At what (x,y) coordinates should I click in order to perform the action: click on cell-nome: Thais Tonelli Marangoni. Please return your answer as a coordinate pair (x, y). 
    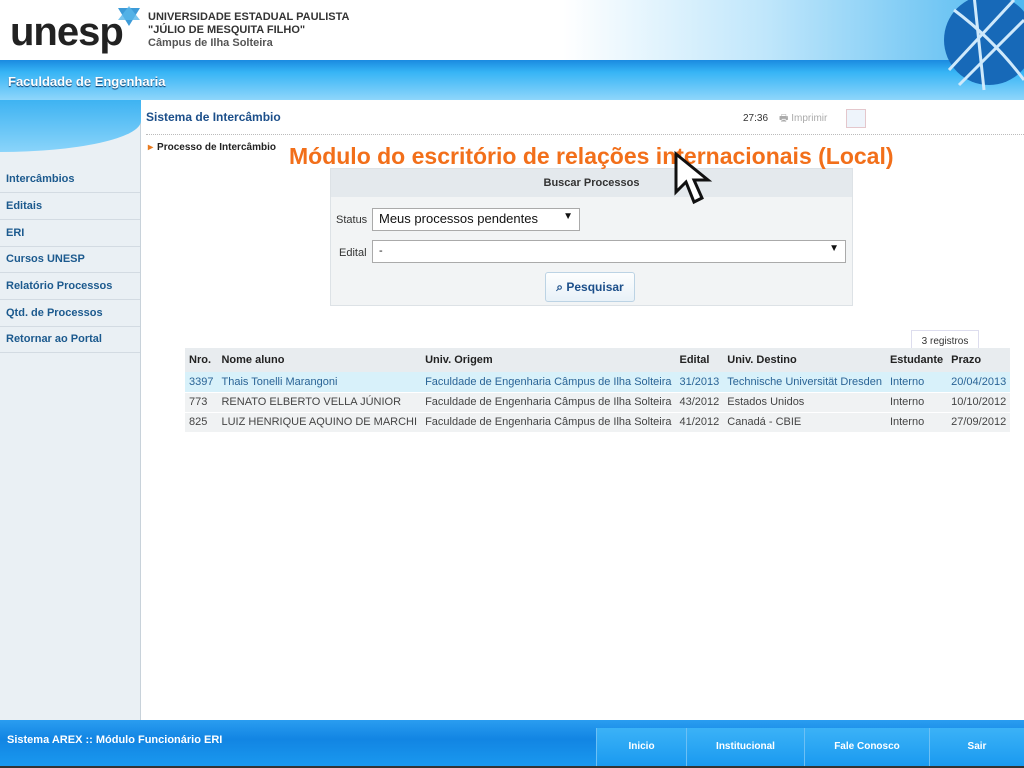
    Looking at the image, I should click on (319, 382).